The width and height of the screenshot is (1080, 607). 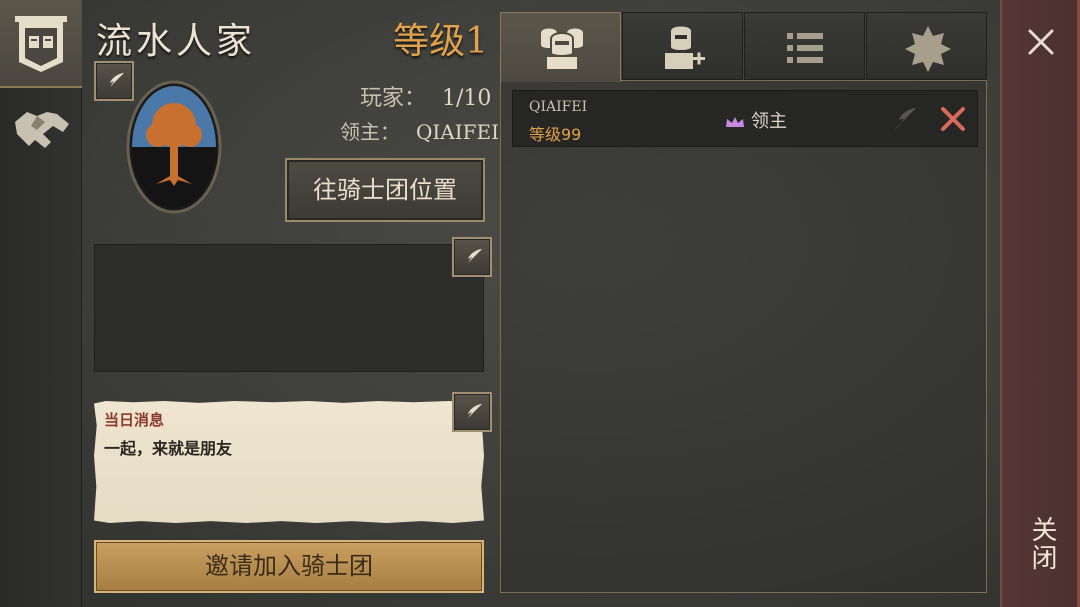 I want to click on tab-members, so click(x=560, y=47).